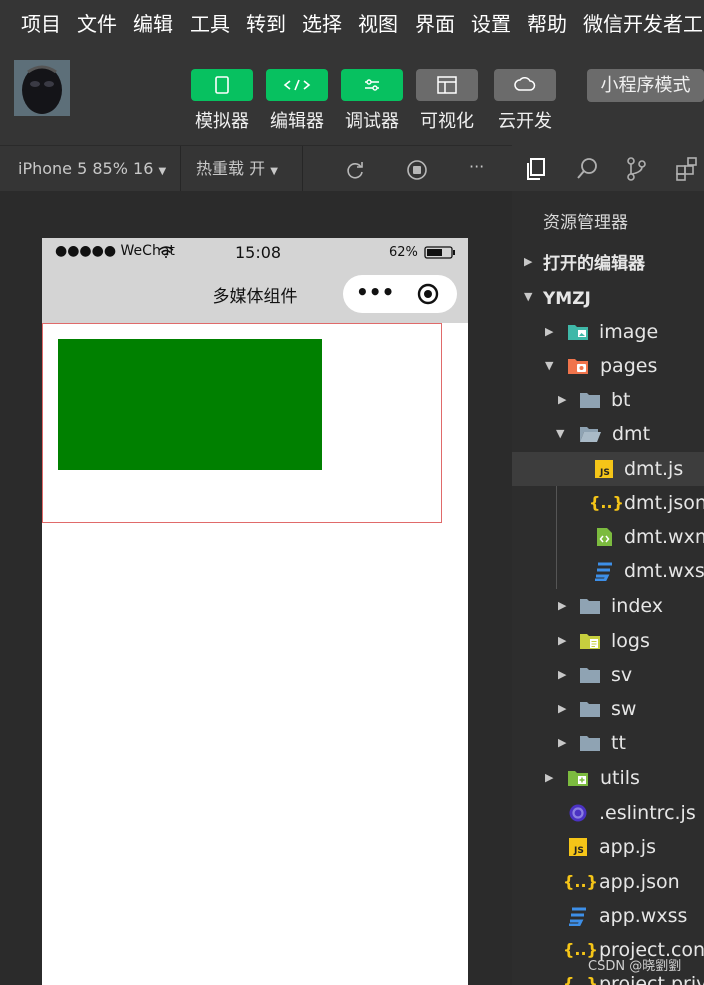 Image resolution: width=704 pixels, height=985 pixels. I want to click on search-icon, so click(588, 169).